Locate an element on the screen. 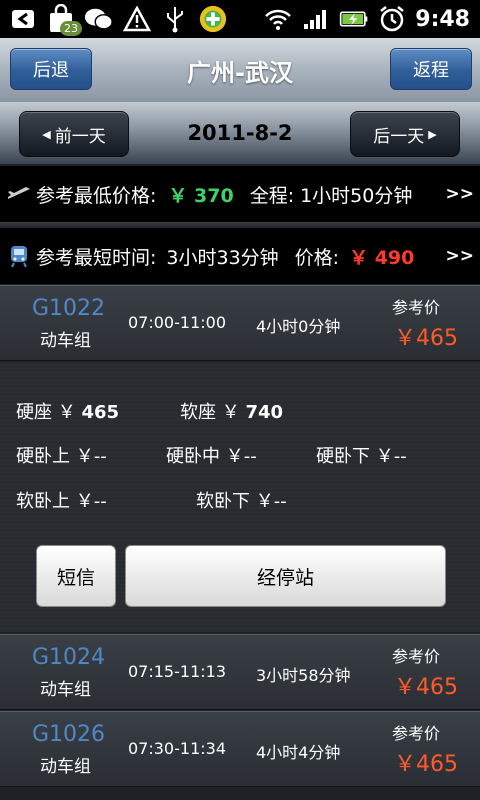 This screenshot has height=800, width=480. train-duration: 4小时4分钟 is located at coordinates (298, 752).